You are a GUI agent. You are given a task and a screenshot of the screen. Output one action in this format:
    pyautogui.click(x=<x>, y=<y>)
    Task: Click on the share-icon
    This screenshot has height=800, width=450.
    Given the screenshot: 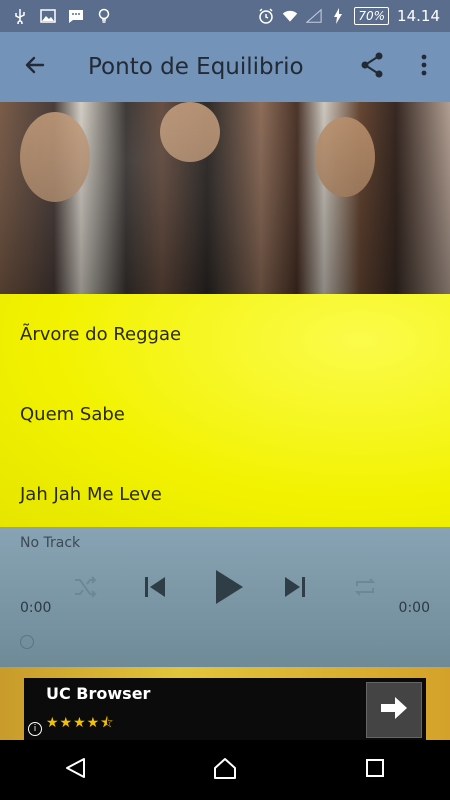 What is the action you would take?
    pyautogui.click(x=372, y=67)
    